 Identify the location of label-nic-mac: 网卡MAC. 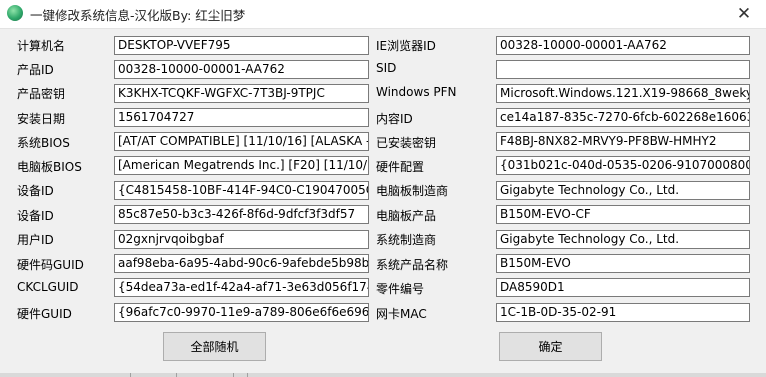
(401, 314).